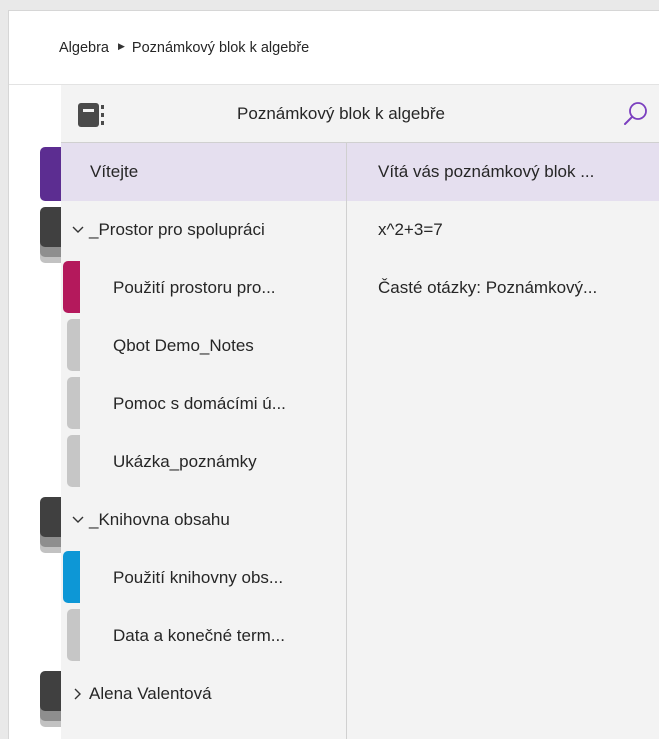 This screenshot has width=659, height=739. Describe the element at coordinates (185, 461) in the screenshot. I see `section-label: Ukázka_poznámky` at that location.